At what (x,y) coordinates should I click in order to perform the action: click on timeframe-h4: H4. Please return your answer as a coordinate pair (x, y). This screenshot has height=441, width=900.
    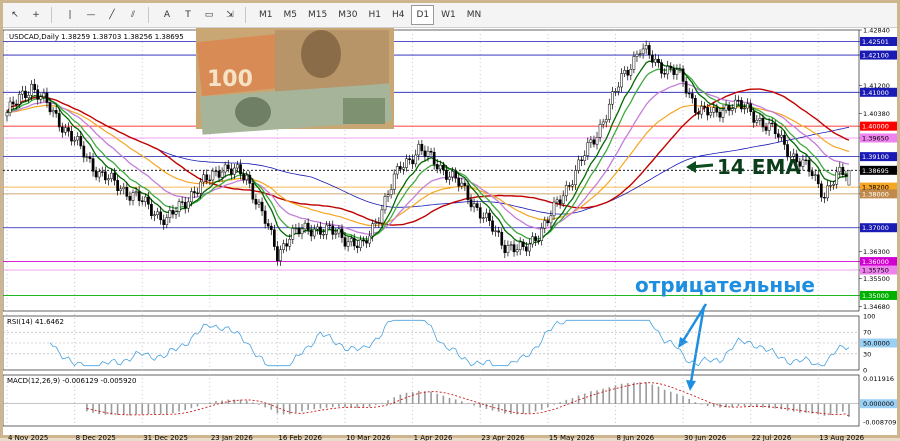
    Looking at the image, I should click on (398, 15).